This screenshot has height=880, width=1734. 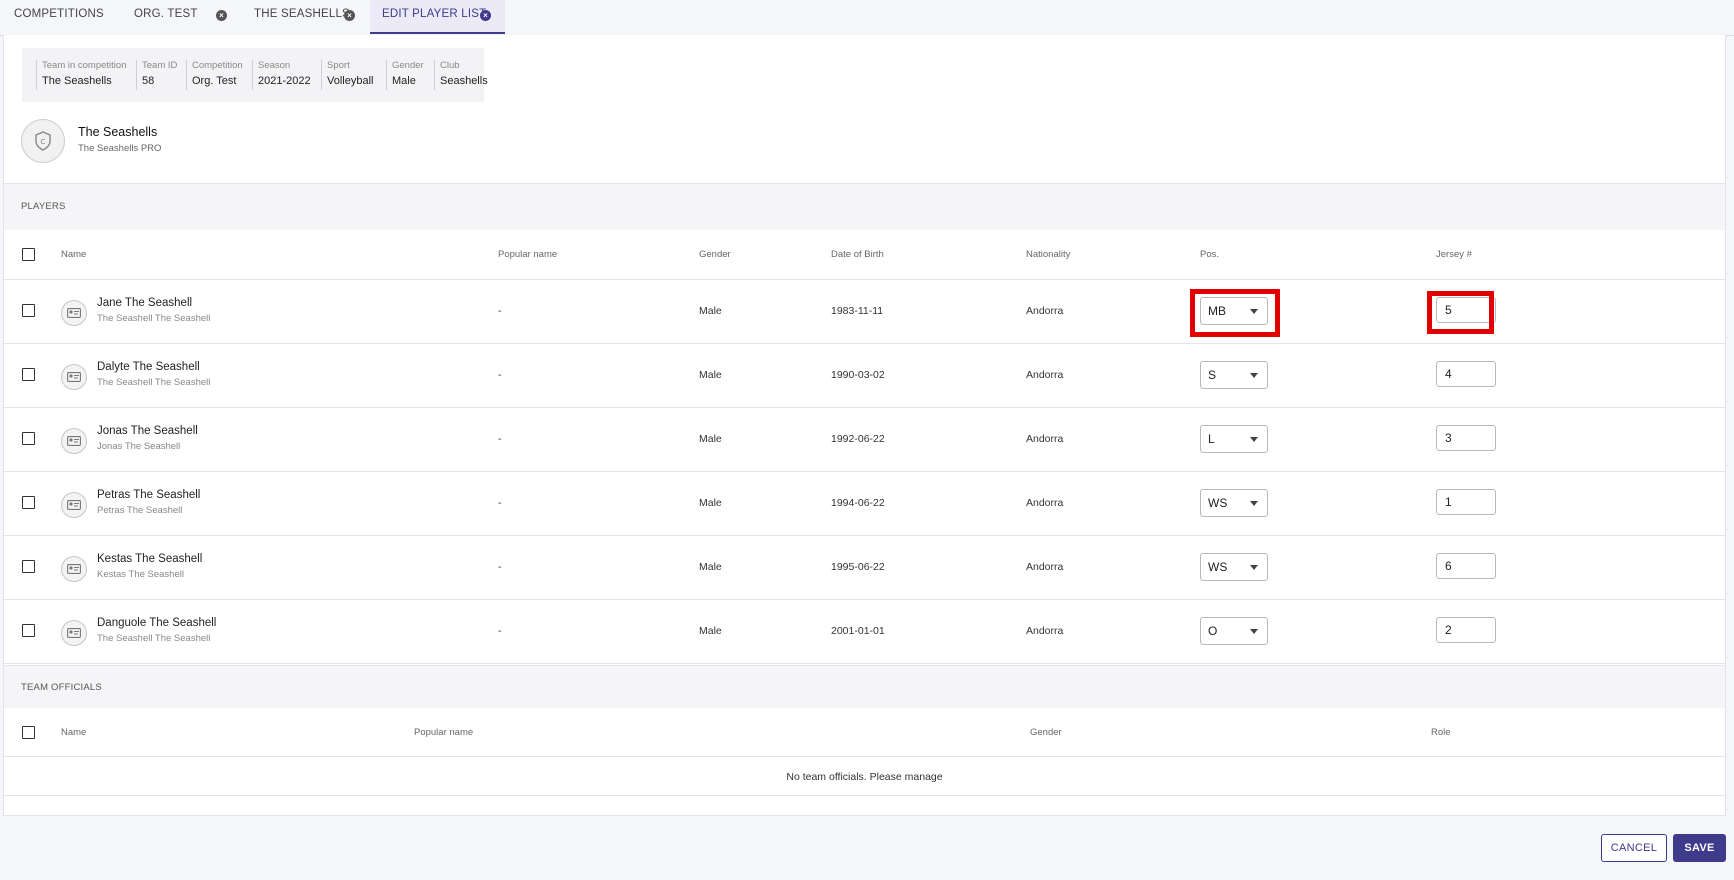 I want to click on highlight-jersey-field, so click(x=1460, y=312).